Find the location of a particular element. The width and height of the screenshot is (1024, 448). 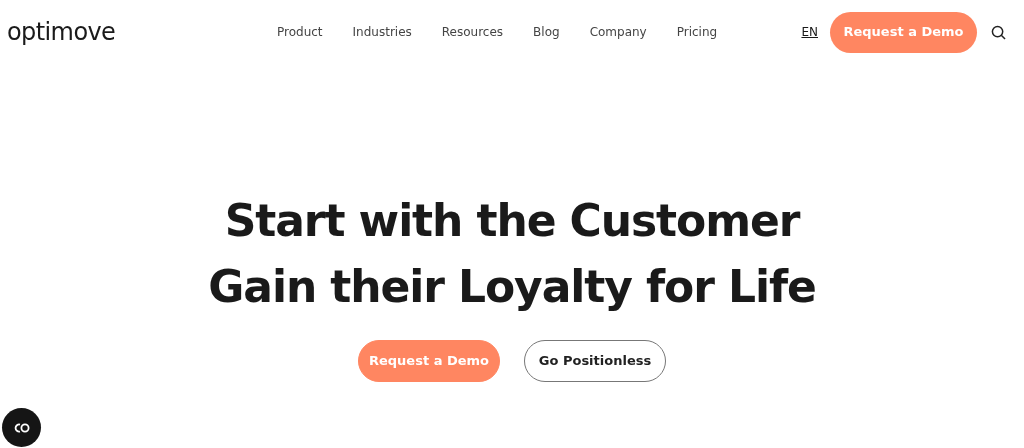

search-icon is located at coordinates (998, 32).